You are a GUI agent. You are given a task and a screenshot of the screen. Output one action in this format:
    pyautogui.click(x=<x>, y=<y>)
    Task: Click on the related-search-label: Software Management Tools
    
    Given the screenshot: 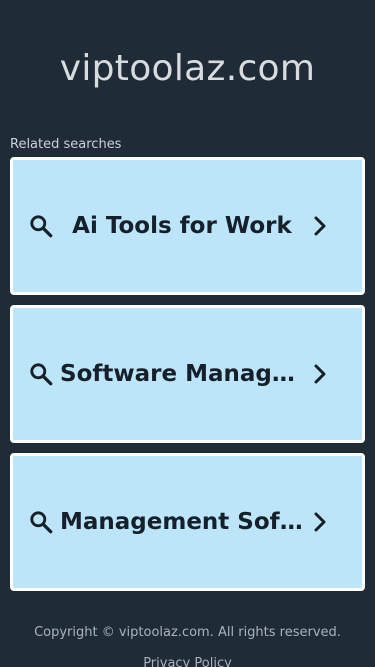 What is the action you would take?
    pyautogui.click(x=182, y=374)
    